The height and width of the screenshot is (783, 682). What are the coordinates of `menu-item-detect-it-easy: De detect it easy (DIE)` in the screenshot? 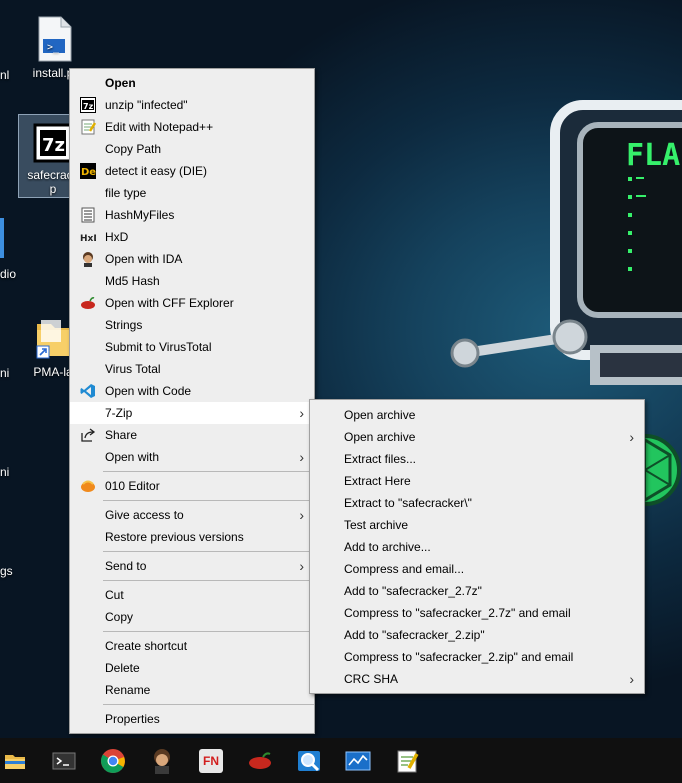 It's located at (192, 171).